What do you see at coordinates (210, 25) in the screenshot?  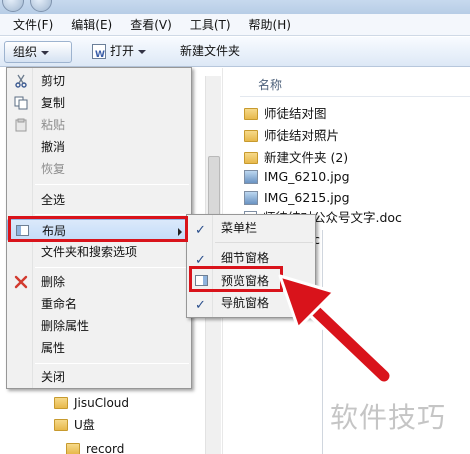 I see `menu-tools: 工具(T)` at bounding box center [210, 25].